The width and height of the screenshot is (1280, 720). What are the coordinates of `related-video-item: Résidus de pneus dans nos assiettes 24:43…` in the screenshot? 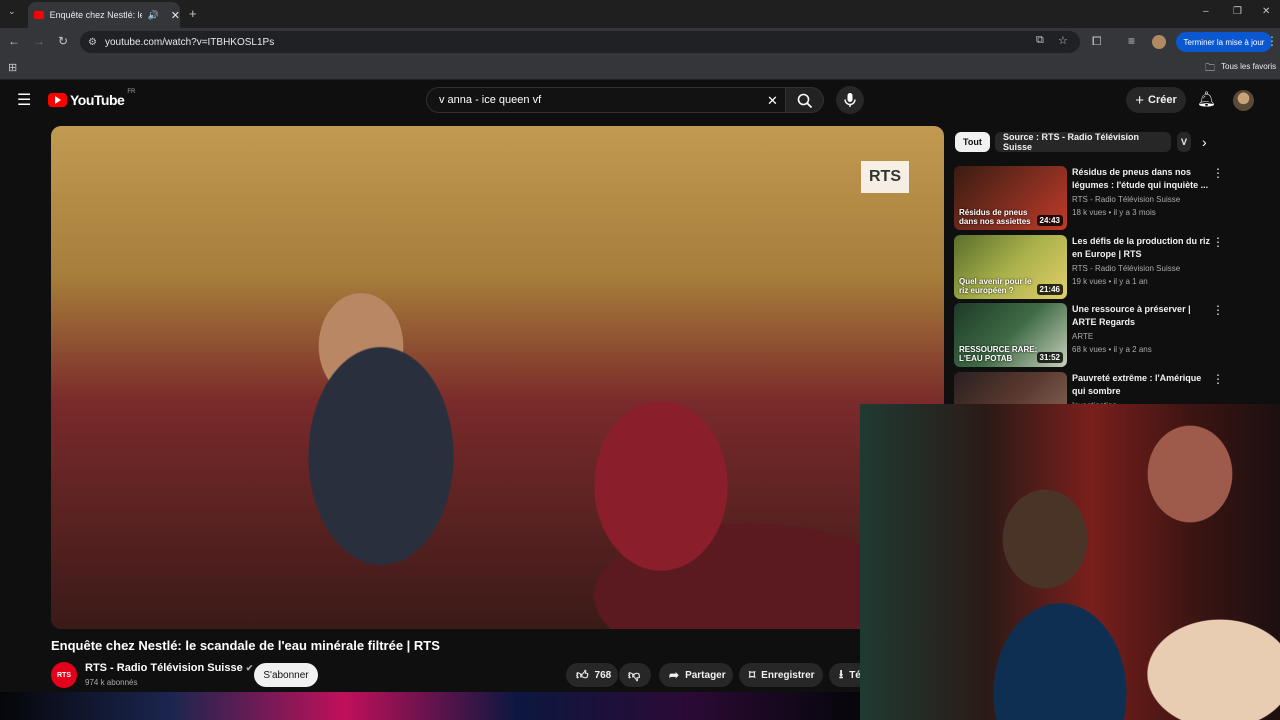 It's located at (1114, 198).